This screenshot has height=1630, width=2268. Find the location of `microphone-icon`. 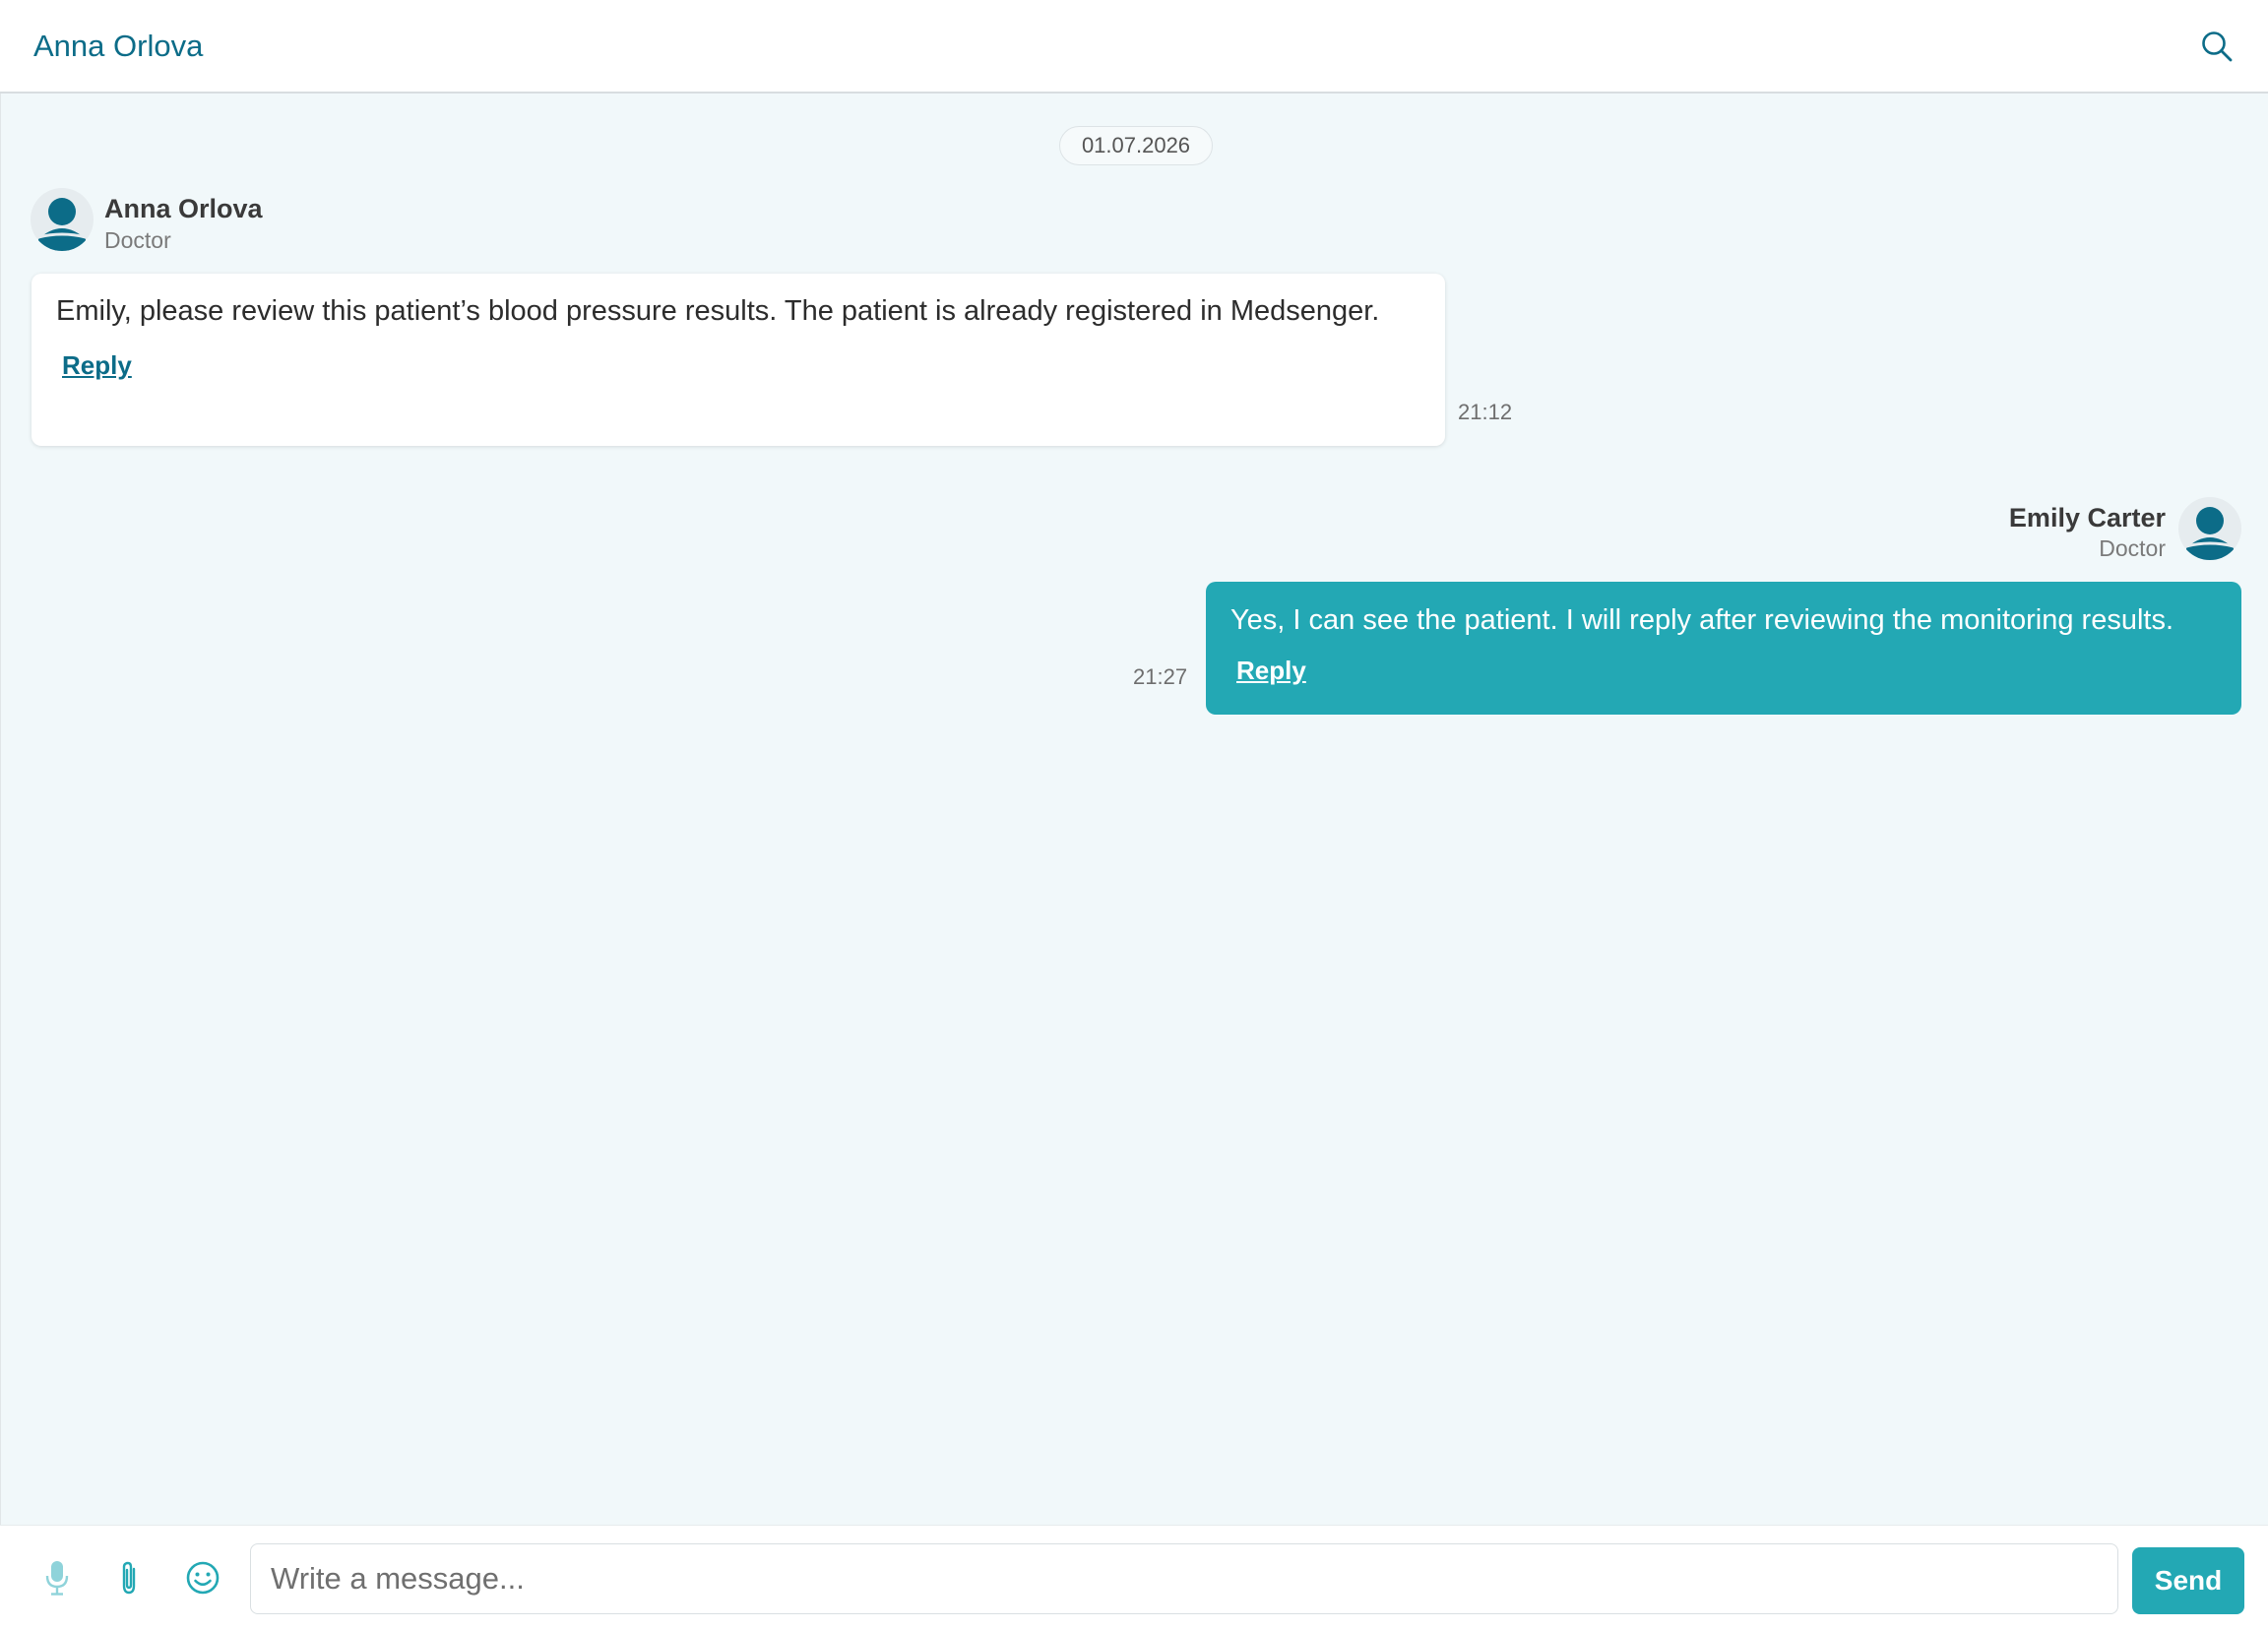

microphone-icon is located at coordinates (57, 1578).